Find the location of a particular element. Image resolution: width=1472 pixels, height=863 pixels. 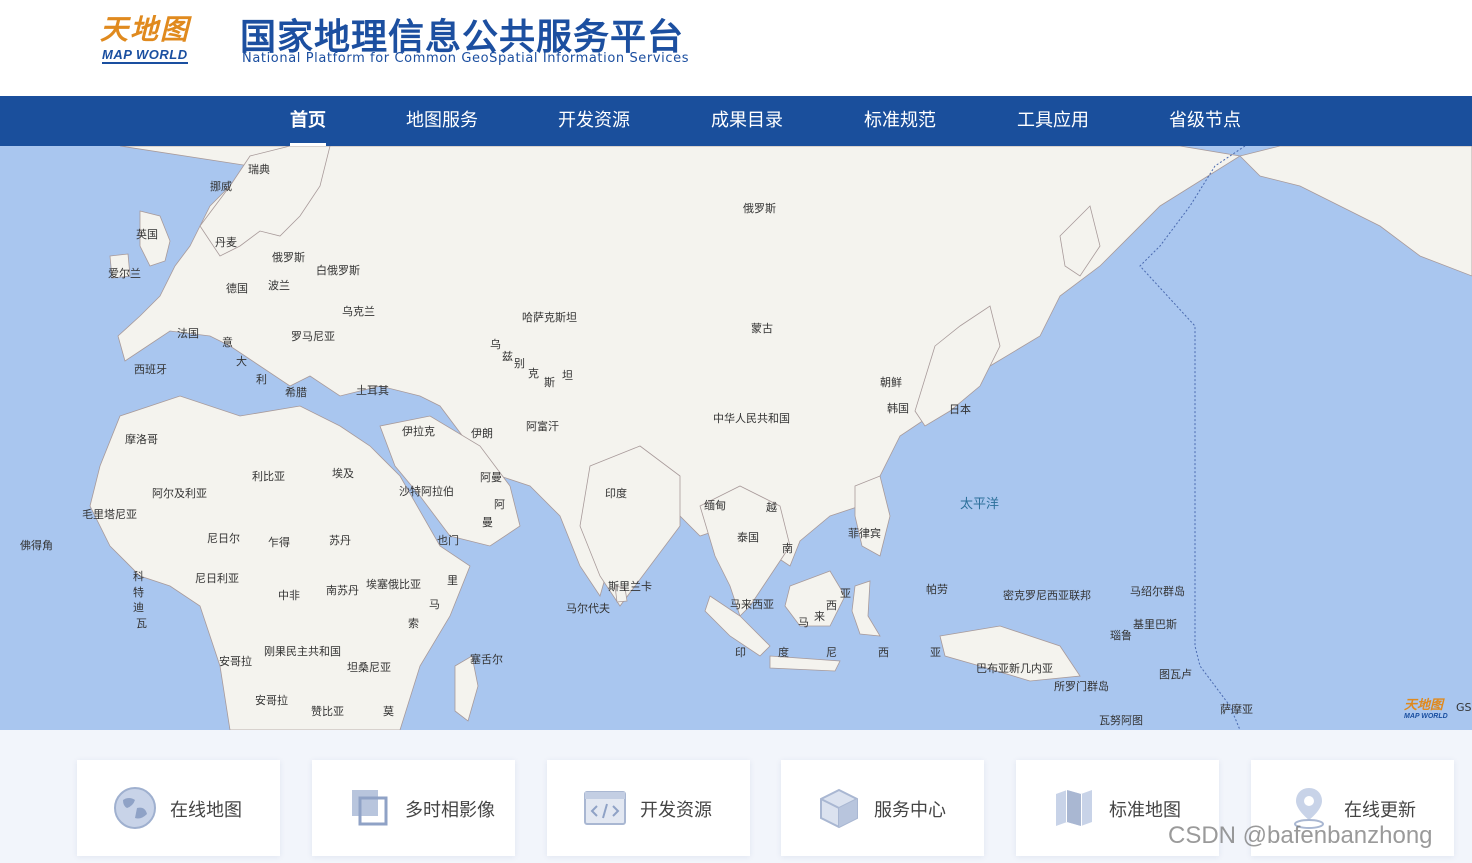

card-label: 开发资源 is located at coordinates (676, 810).